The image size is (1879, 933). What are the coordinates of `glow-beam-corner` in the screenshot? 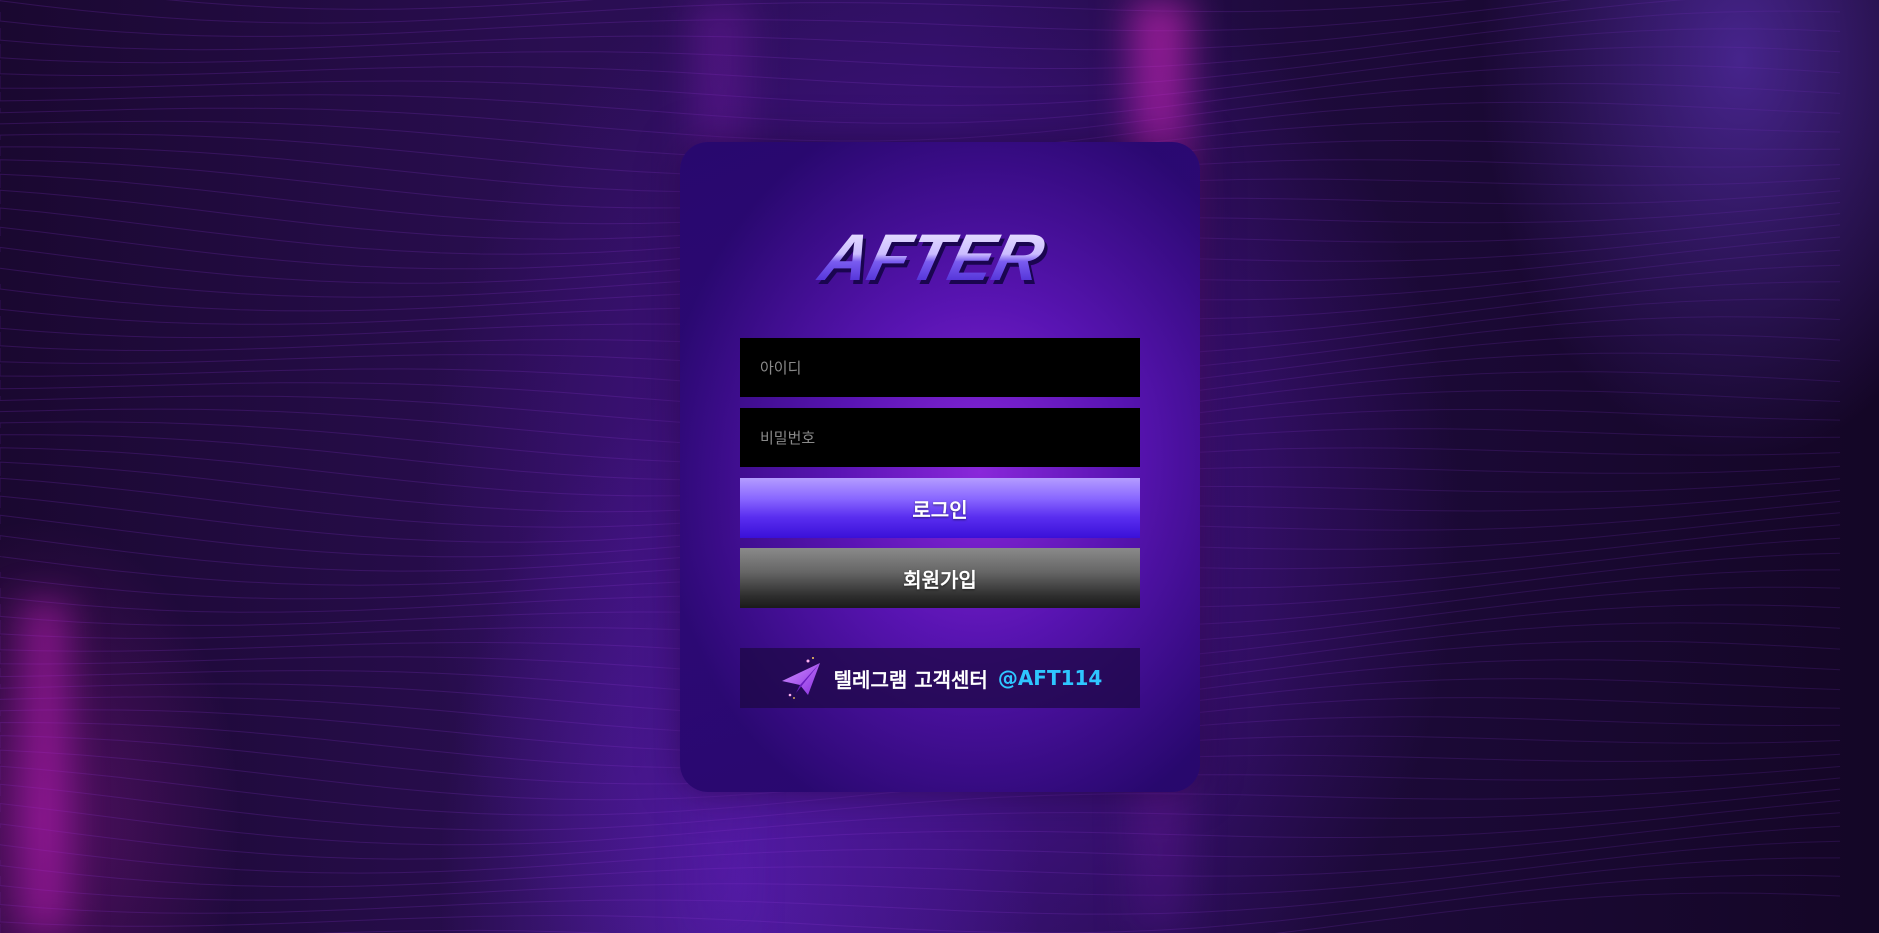 It's located at (45, 766).